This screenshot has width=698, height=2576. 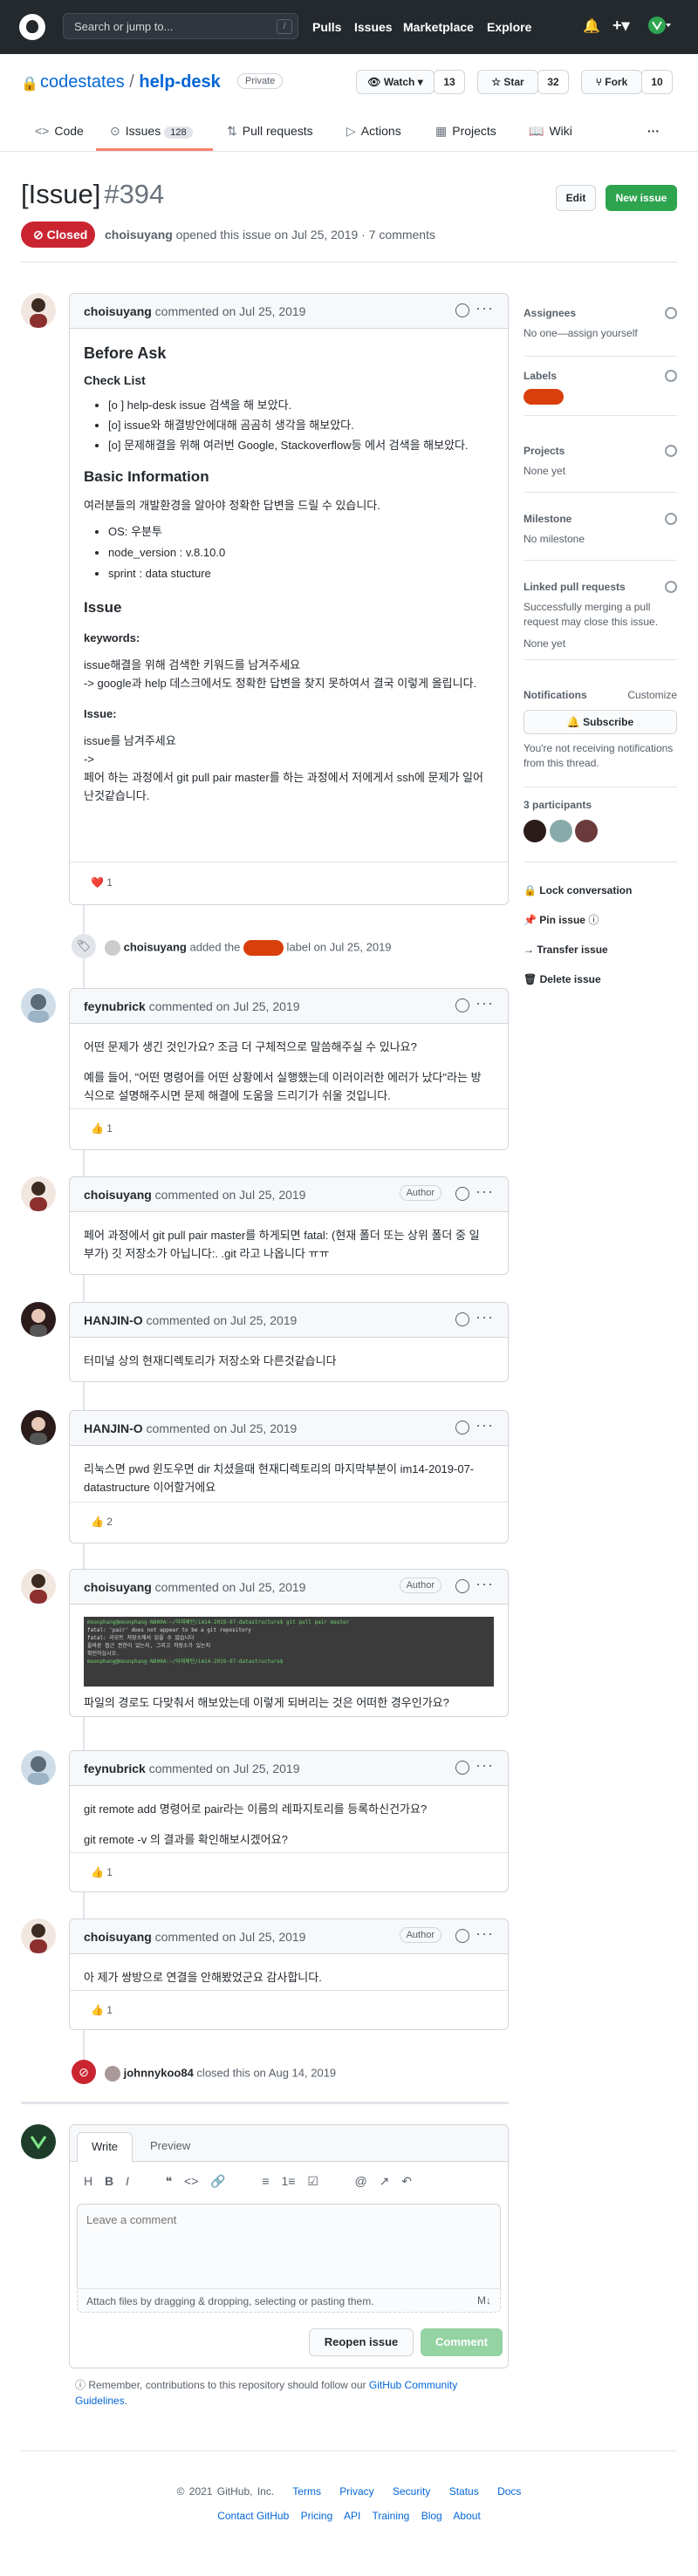 I want to click on tab-issues: ⊙ Issues 128, so click(x=151, y=132).